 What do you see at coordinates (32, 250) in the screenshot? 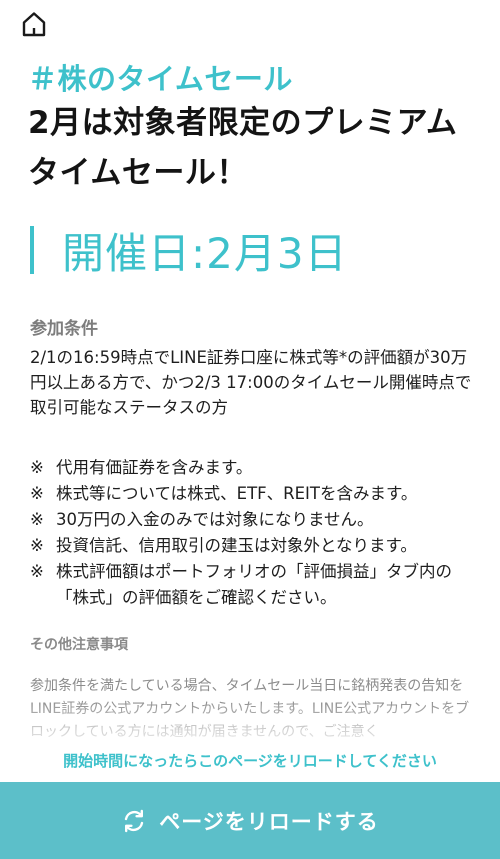
I see `date-accent-bar` at bounding box center [32, 250].